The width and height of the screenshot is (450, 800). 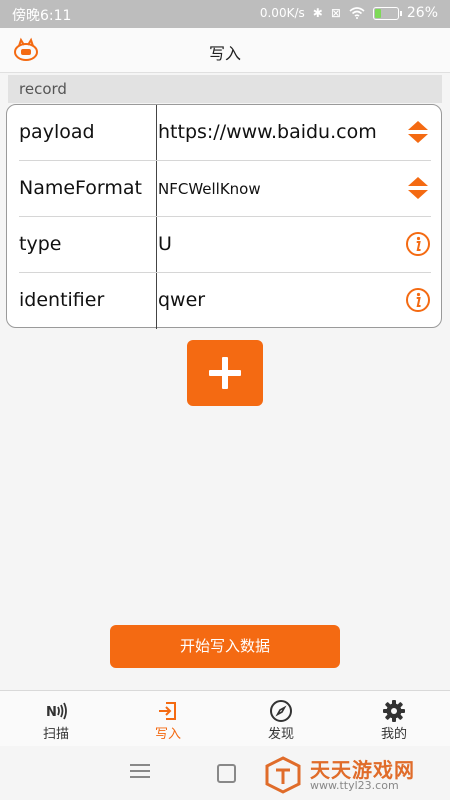 I want to click on field-label: payload, so click(x=57, y=132).